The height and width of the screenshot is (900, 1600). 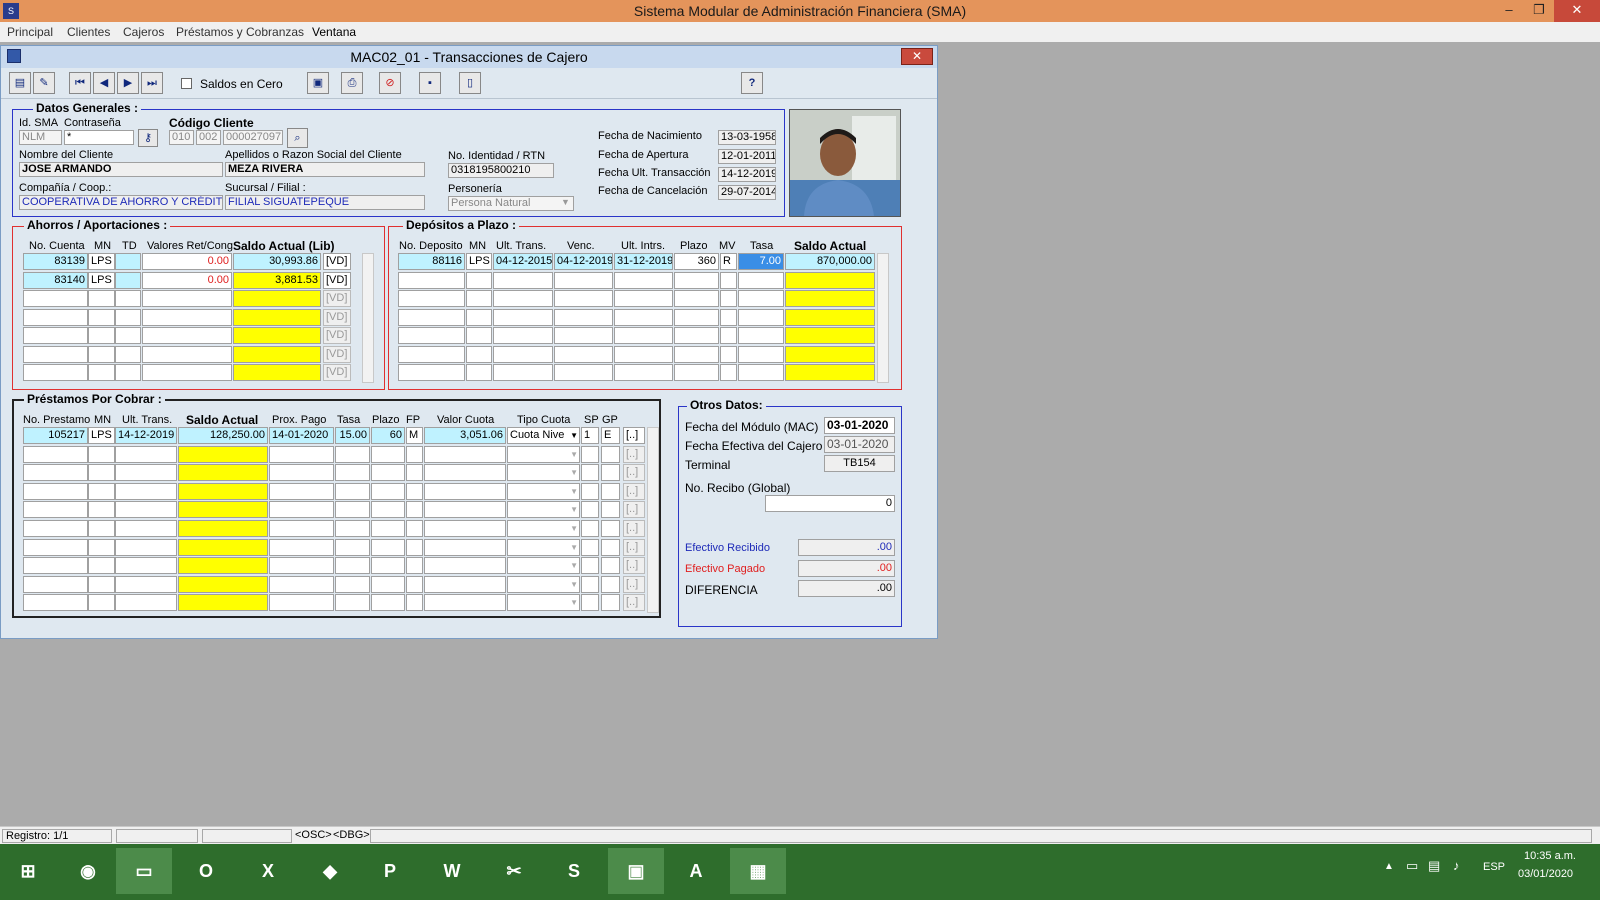 I want to click on cancelacion-field: 29-07-2014, so click(x=747, y=192).